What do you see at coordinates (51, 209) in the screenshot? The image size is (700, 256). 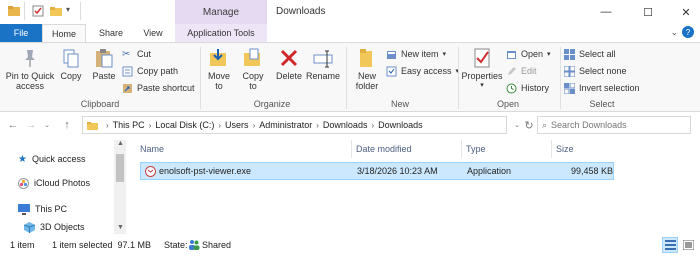 I see `nav-item-label: This PC` at bounding box center [51, 209].